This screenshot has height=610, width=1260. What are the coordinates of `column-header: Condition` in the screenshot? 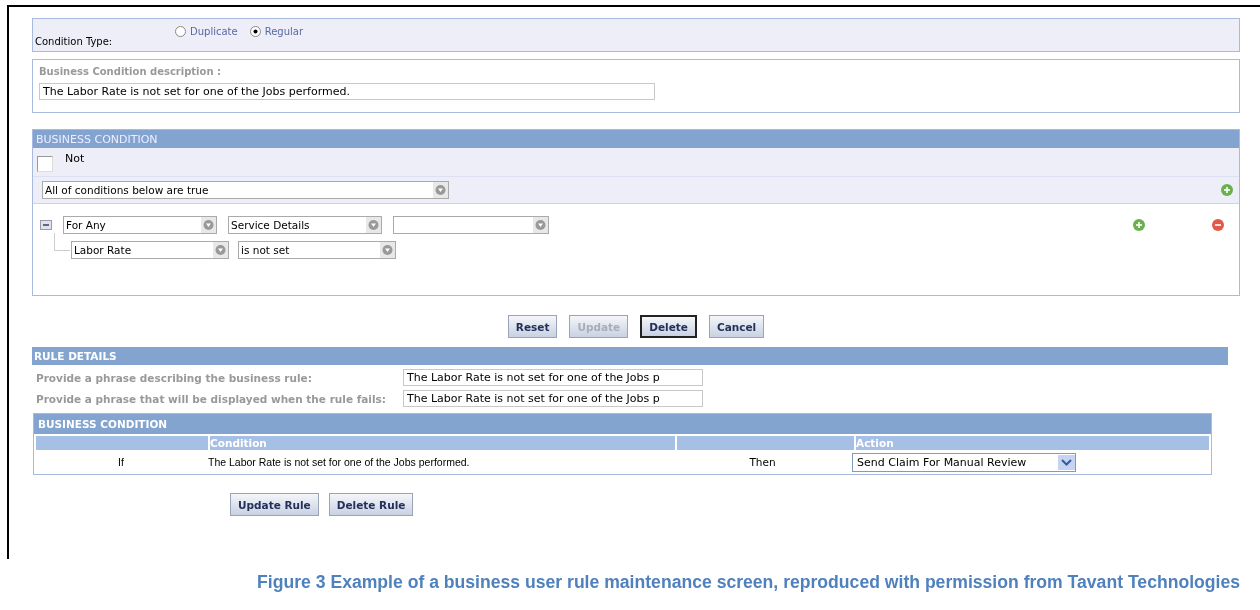 It's located at (442, 443).